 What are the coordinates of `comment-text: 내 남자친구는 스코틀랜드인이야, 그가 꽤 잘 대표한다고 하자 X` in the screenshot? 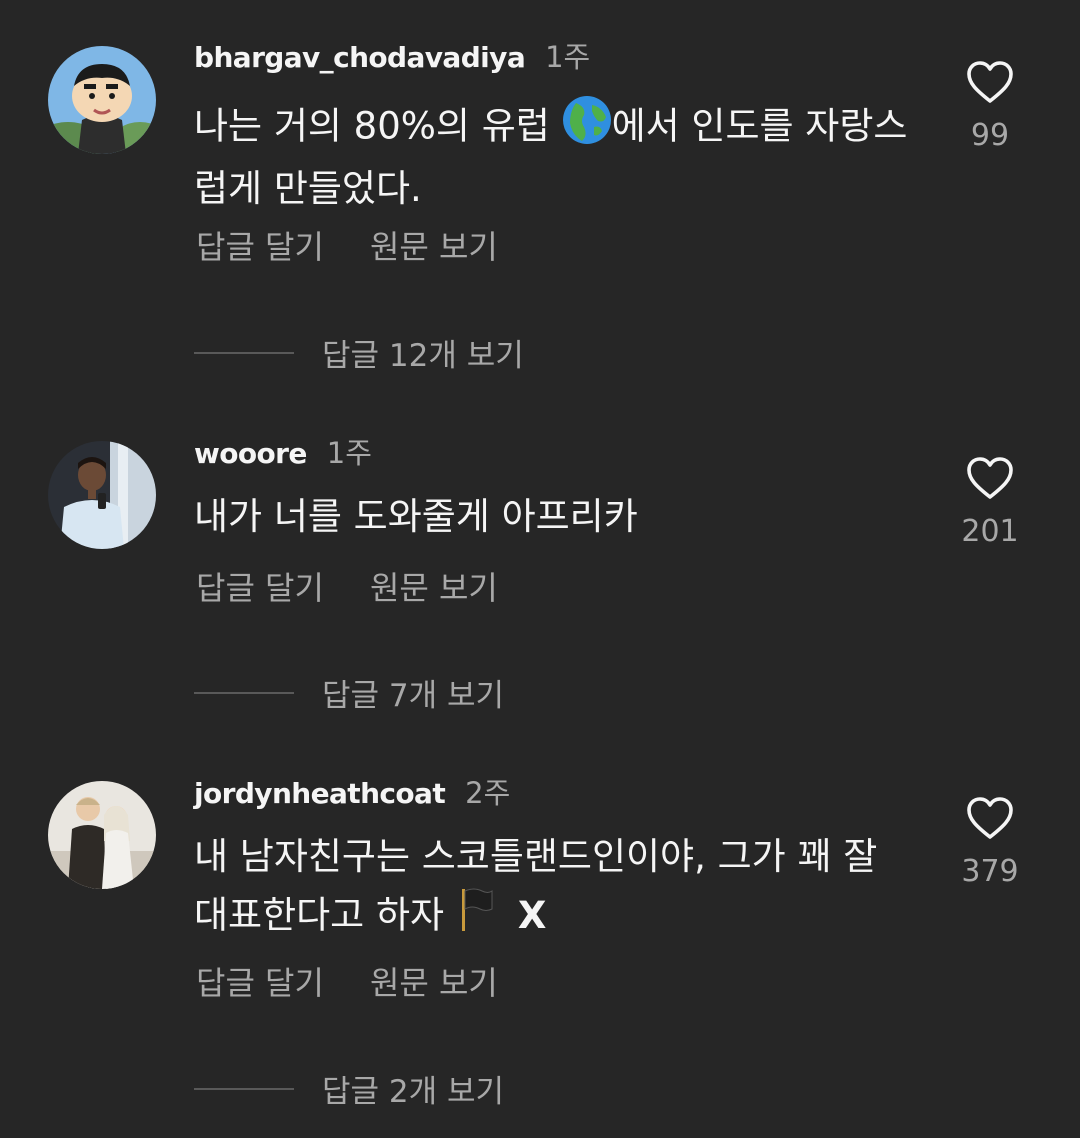 It's located at (564, 889).